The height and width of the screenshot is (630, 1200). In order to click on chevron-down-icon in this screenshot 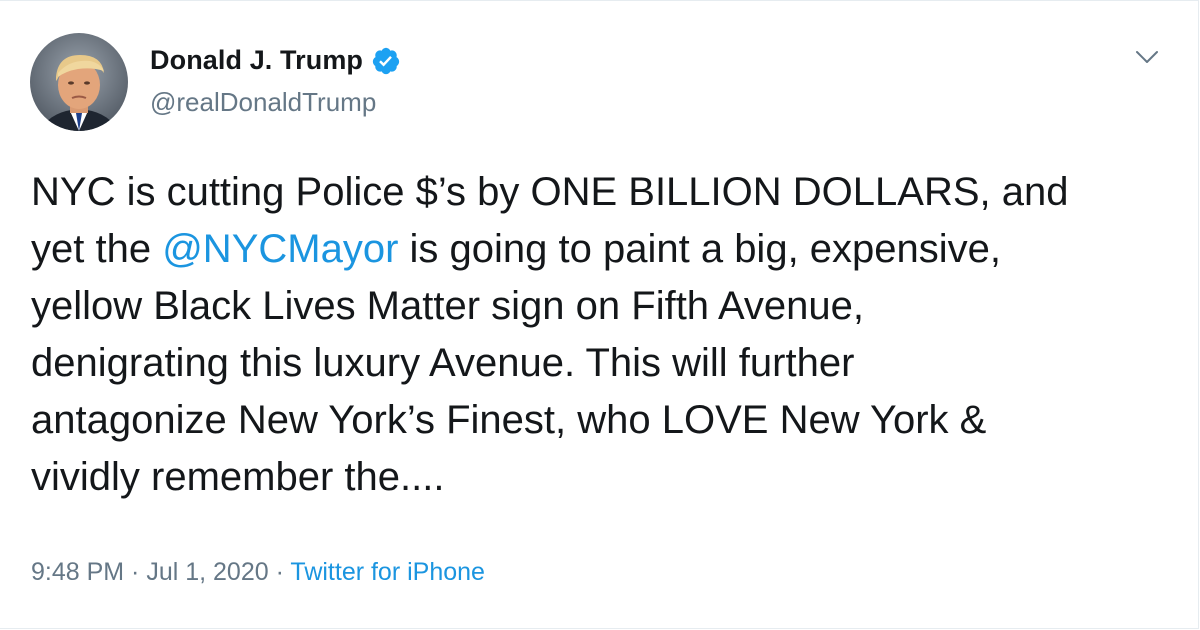, I will do `click(1147, 57)`.